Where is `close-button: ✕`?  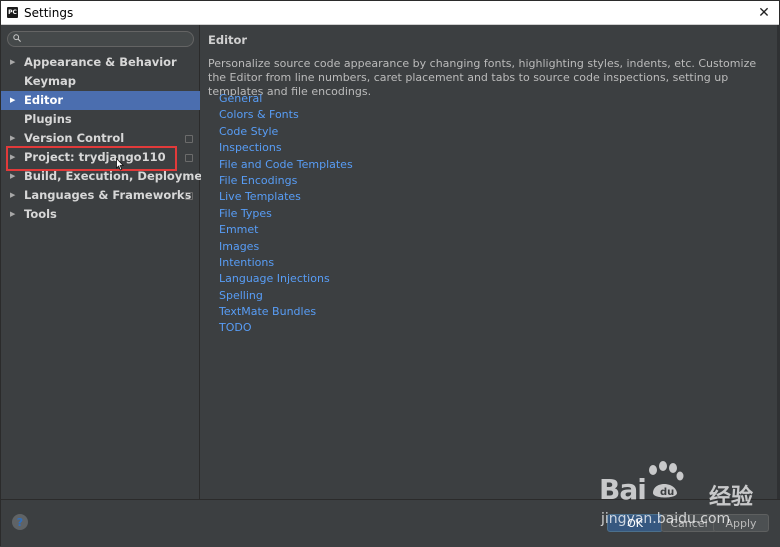
close-button: ✕ is located at coordinates (764, 13).